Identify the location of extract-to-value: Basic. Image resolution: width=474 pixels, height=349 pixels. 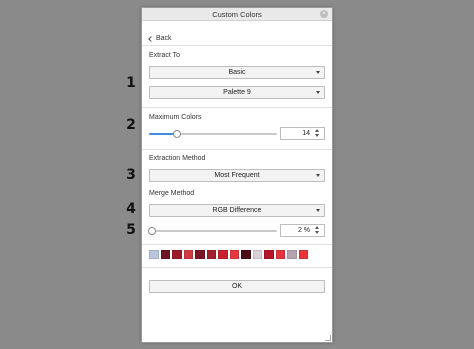
(237, 72).